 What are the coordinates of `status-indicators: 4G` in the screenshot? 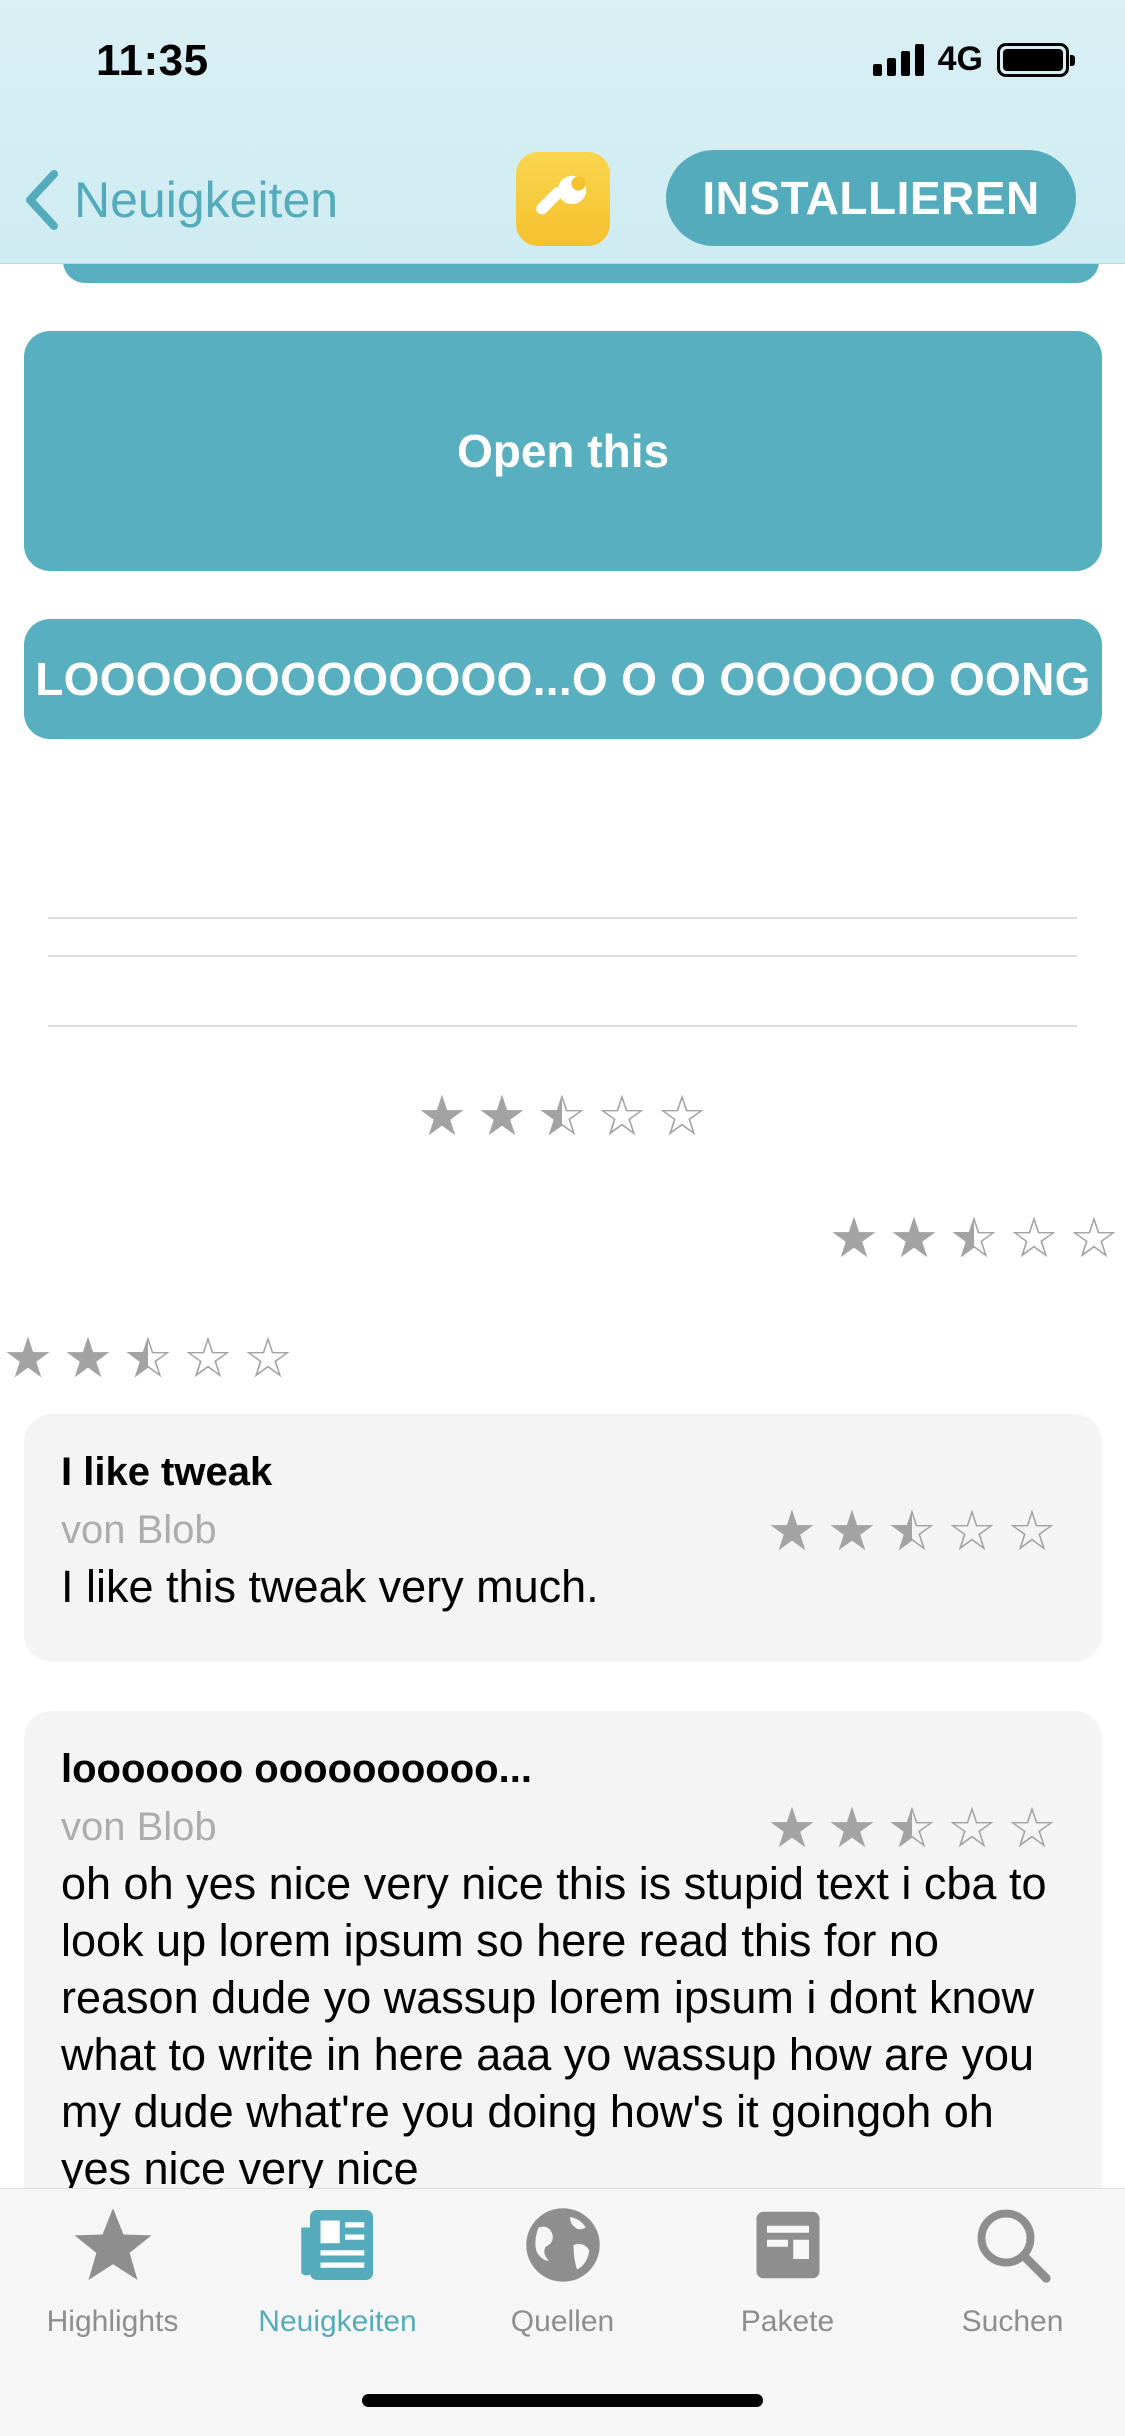 It's located at (973, 59).